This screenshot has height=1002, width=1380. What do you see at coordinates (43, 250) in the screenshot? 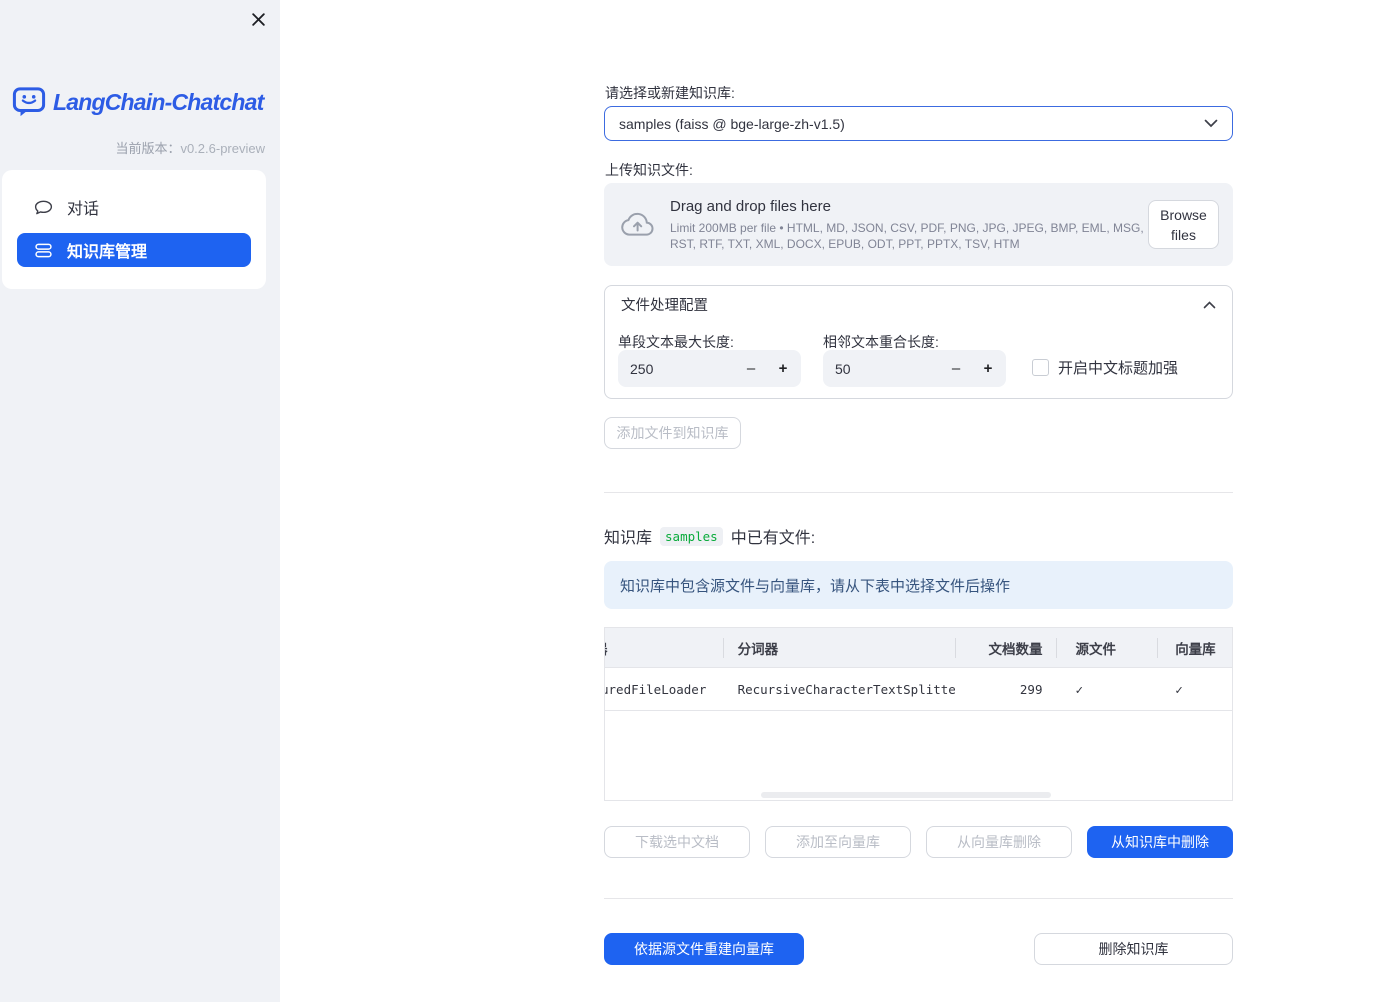
I see `database-icon` at bounding box center [43, 250].